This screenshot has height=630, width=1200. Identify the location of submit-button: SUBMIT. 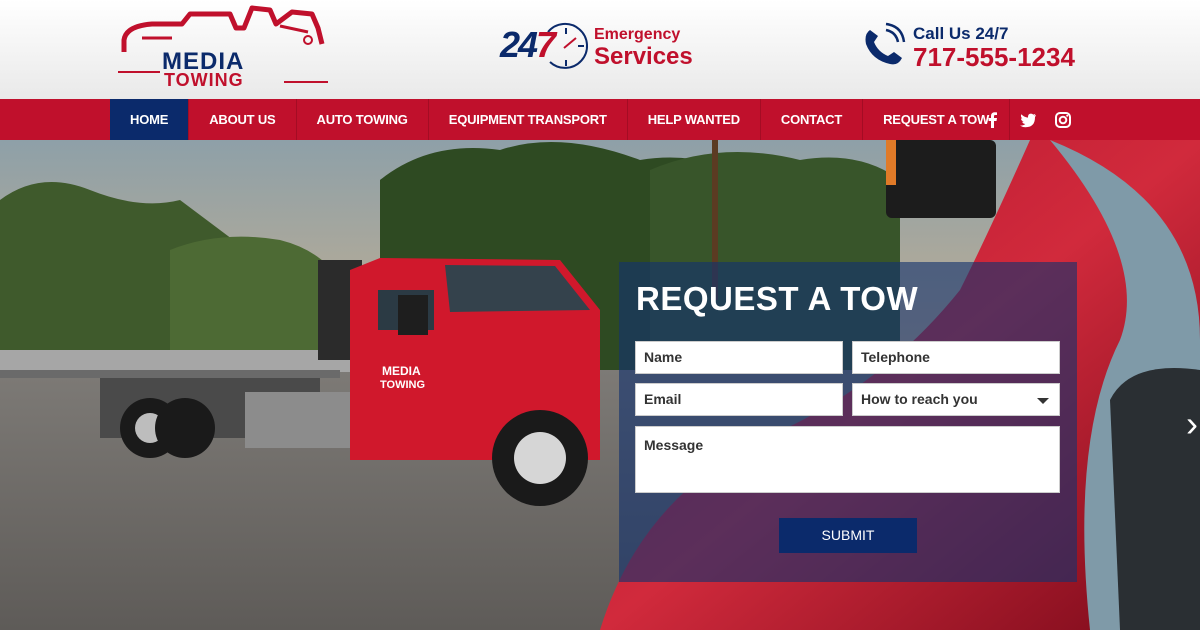
(848, 535).